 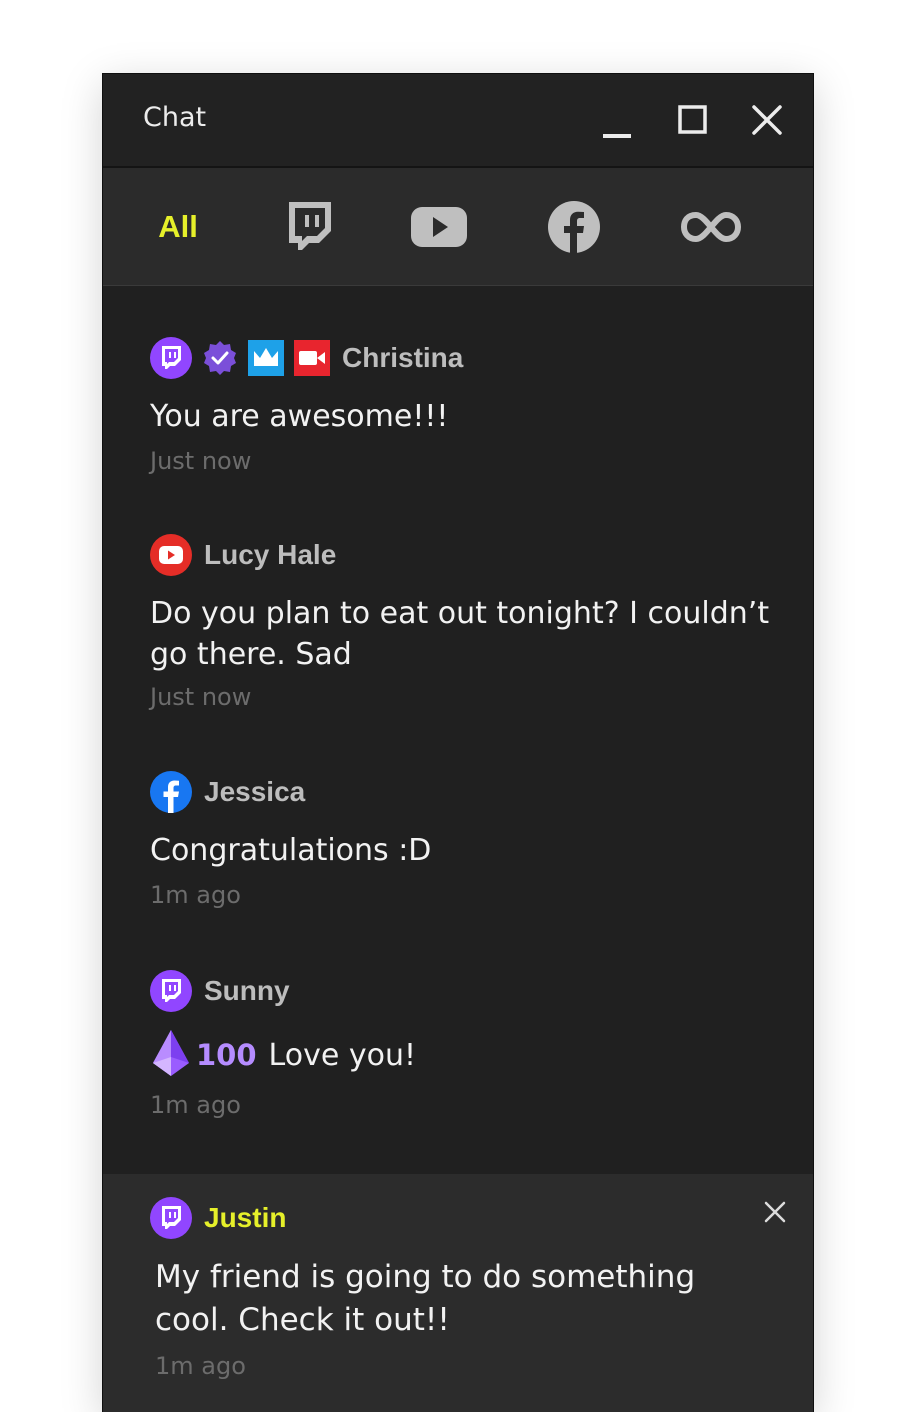 I want to click on username: Sunny, so click(x=247, y=991).